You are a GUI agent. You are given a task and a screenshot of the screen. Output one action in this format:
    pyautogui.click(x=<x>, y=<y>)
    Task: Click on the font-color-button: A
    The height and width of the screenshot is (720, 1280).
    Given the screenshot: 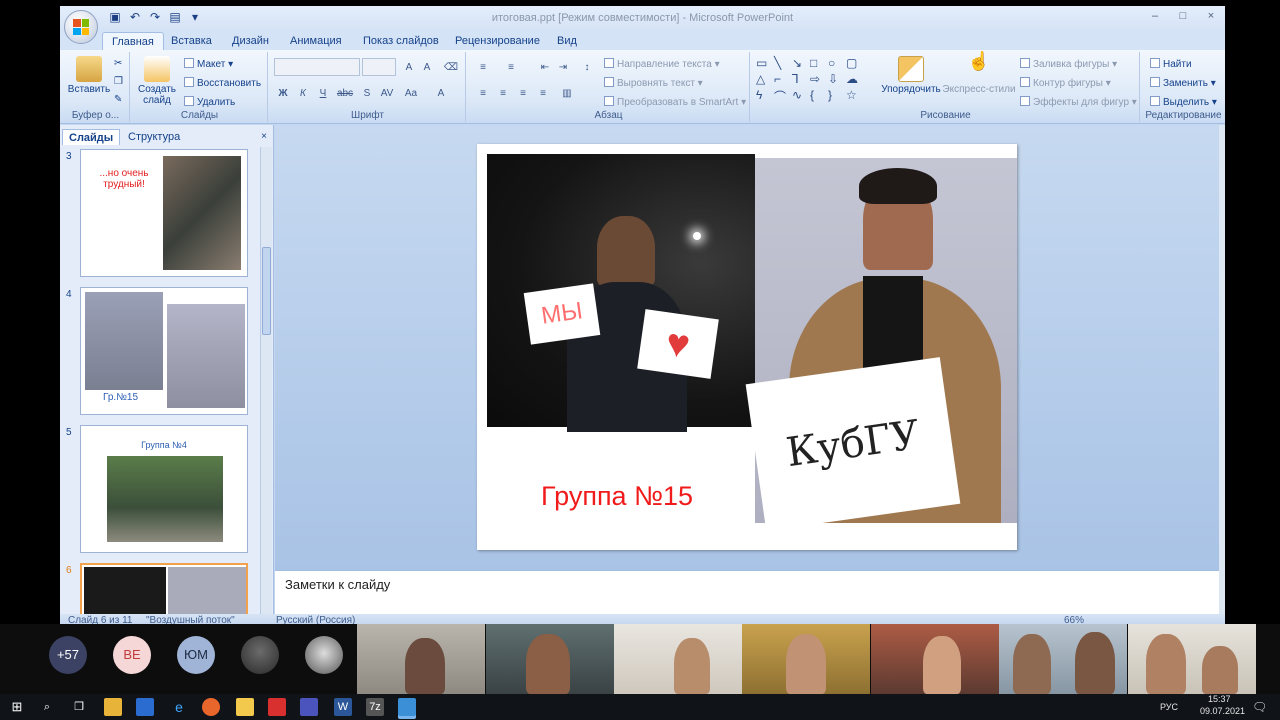 What is the action you would take?
    pyautogui.click(x=441, y=93)
    